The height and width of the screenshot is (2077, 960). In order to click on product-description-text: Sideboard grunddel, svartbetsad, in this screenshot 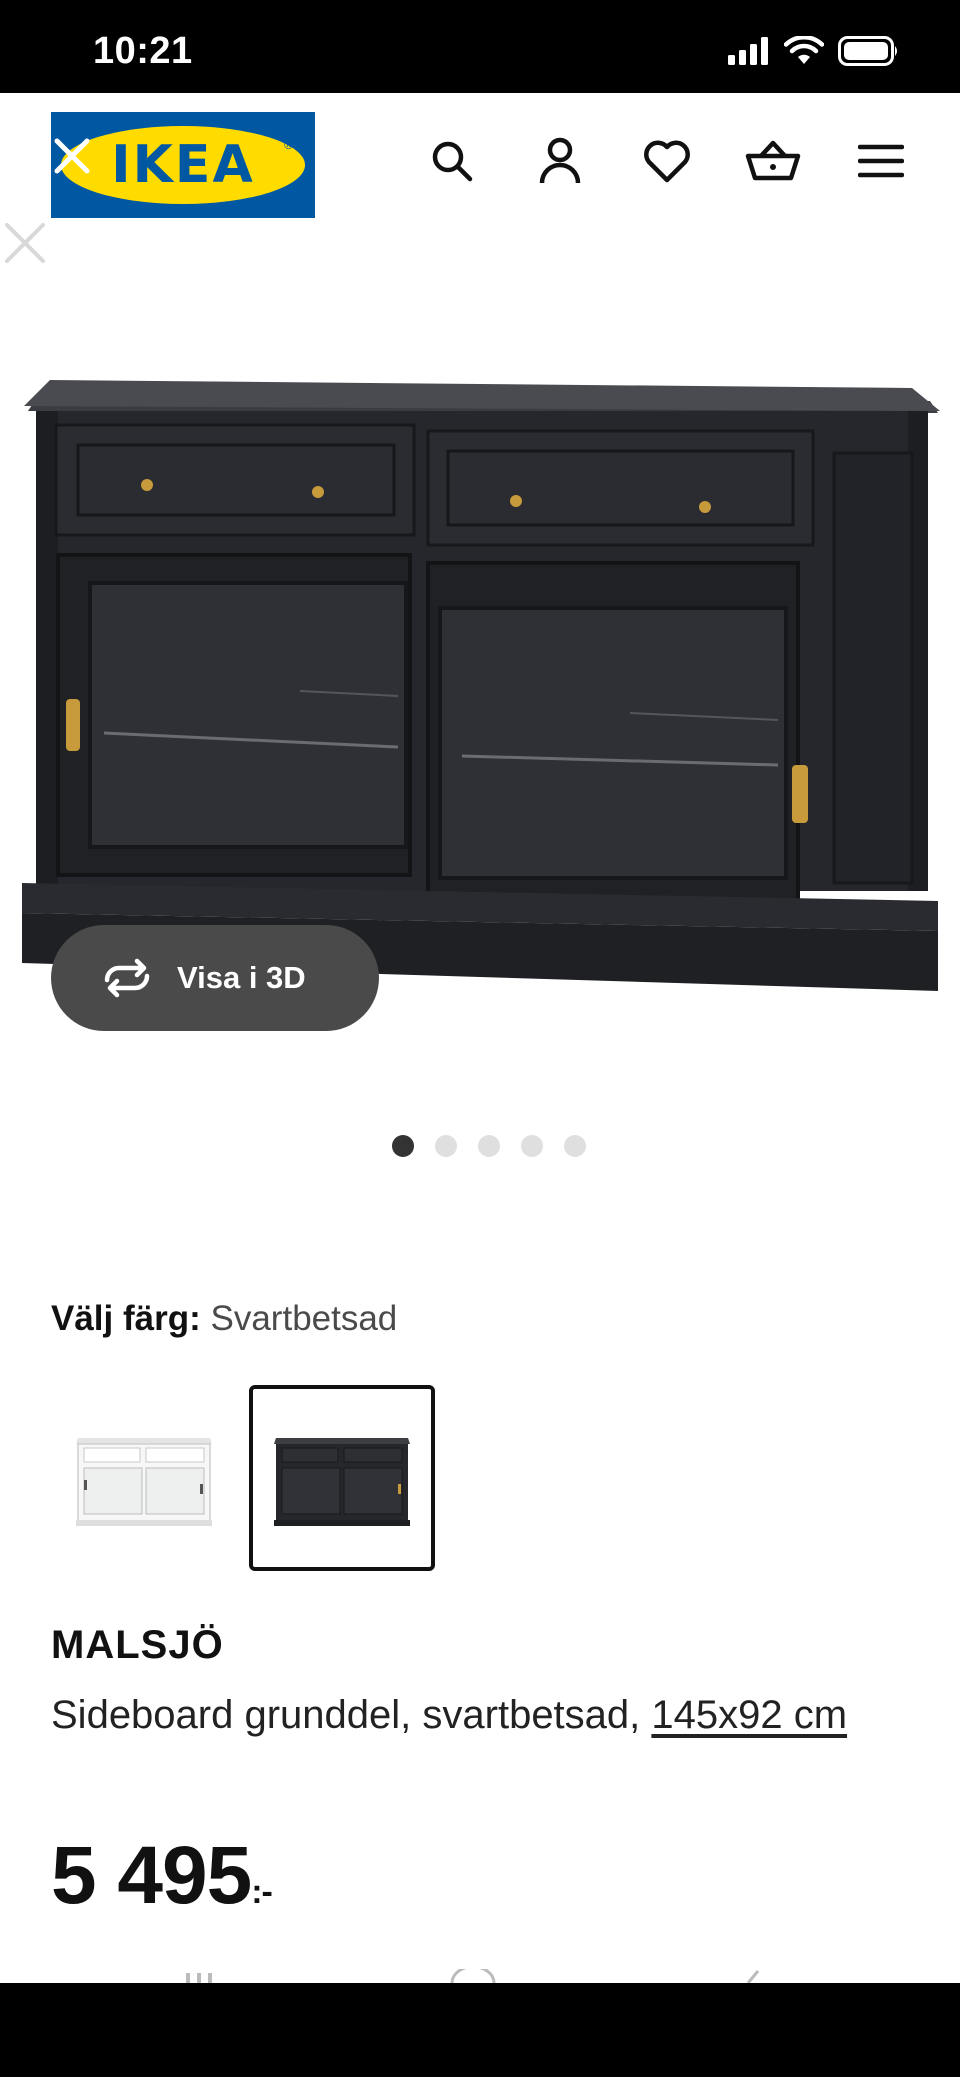, I will do `click(351, 1715)`.